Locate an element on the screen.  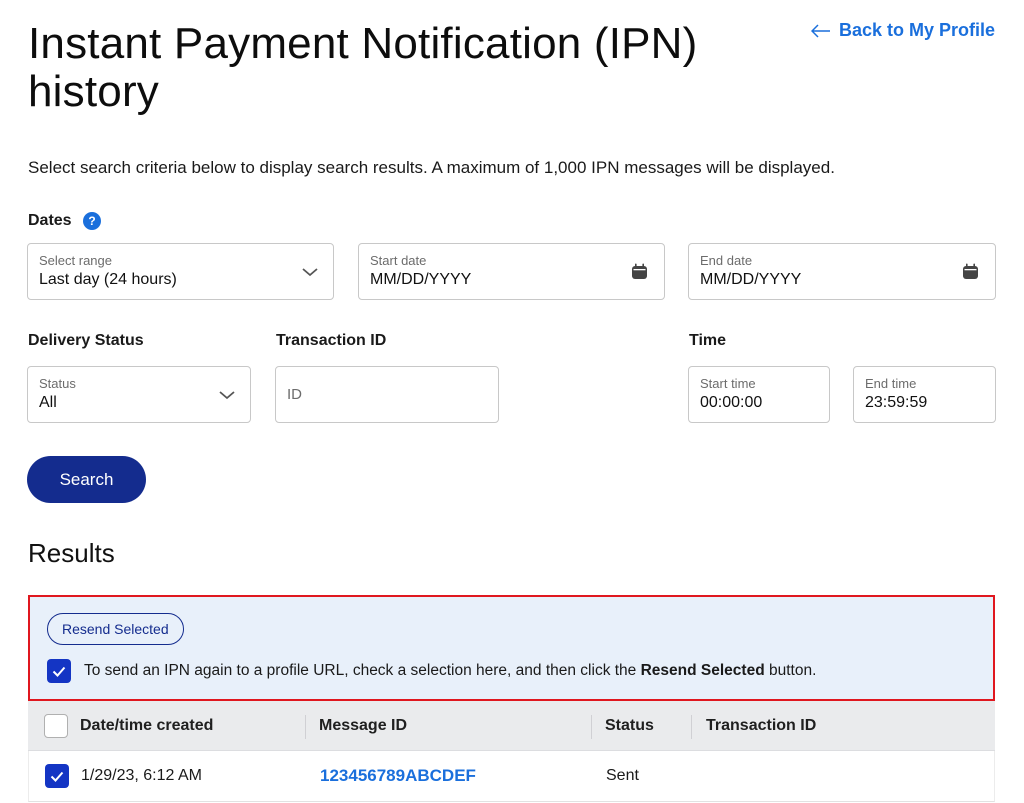
end-date-value: MM/DD/YYYY is located at coordinates (751, 279).